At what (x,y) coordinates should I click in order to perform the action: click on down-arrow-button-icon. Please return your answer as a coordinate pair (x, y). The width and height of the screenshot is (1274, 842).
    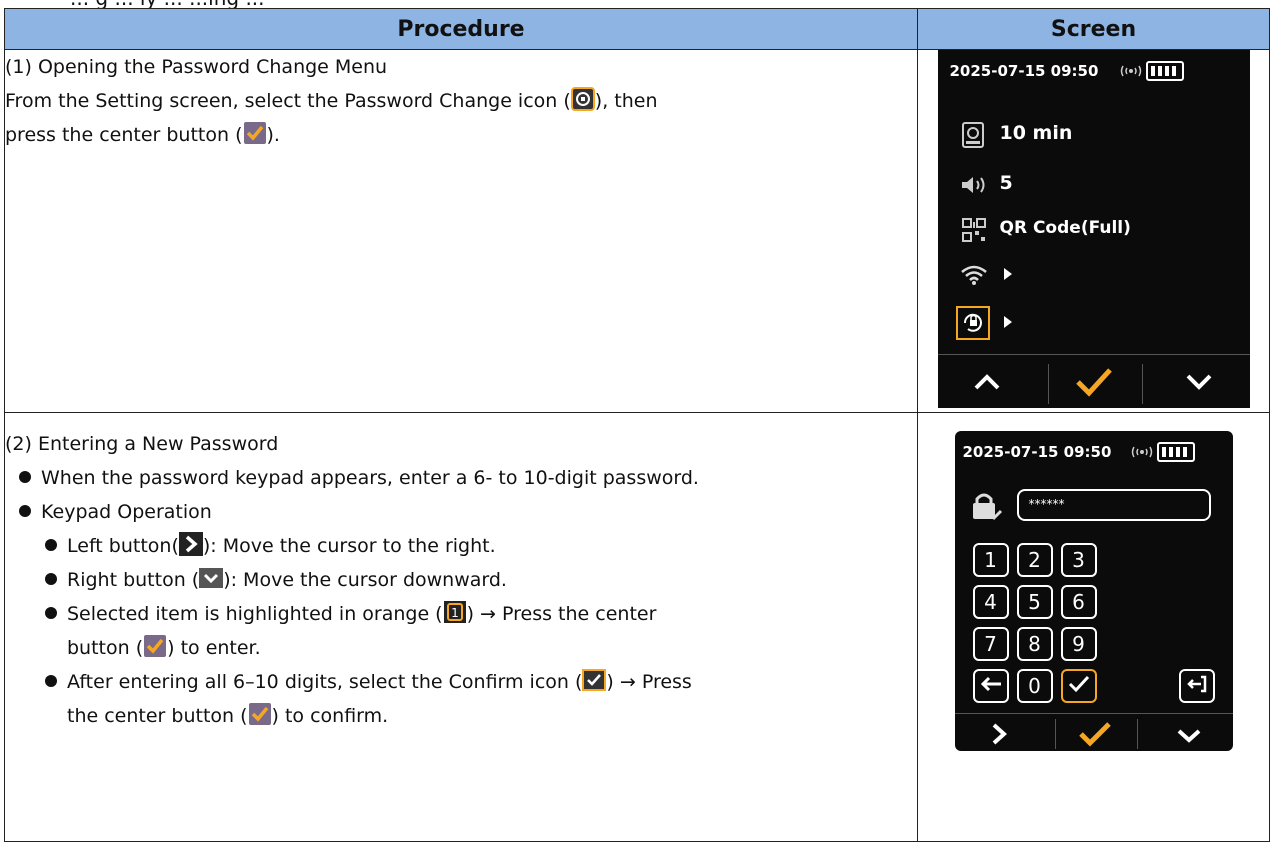
    Looking at the image, I should click on (211, 578).